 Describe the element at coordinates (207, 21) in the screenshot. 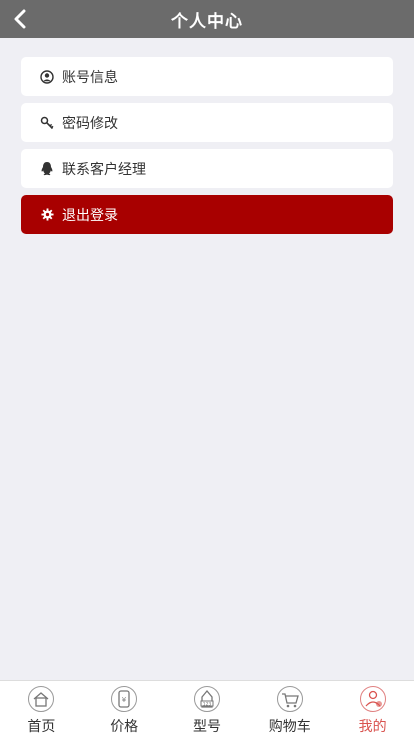

I see `page-title: 个人中心` at that location.